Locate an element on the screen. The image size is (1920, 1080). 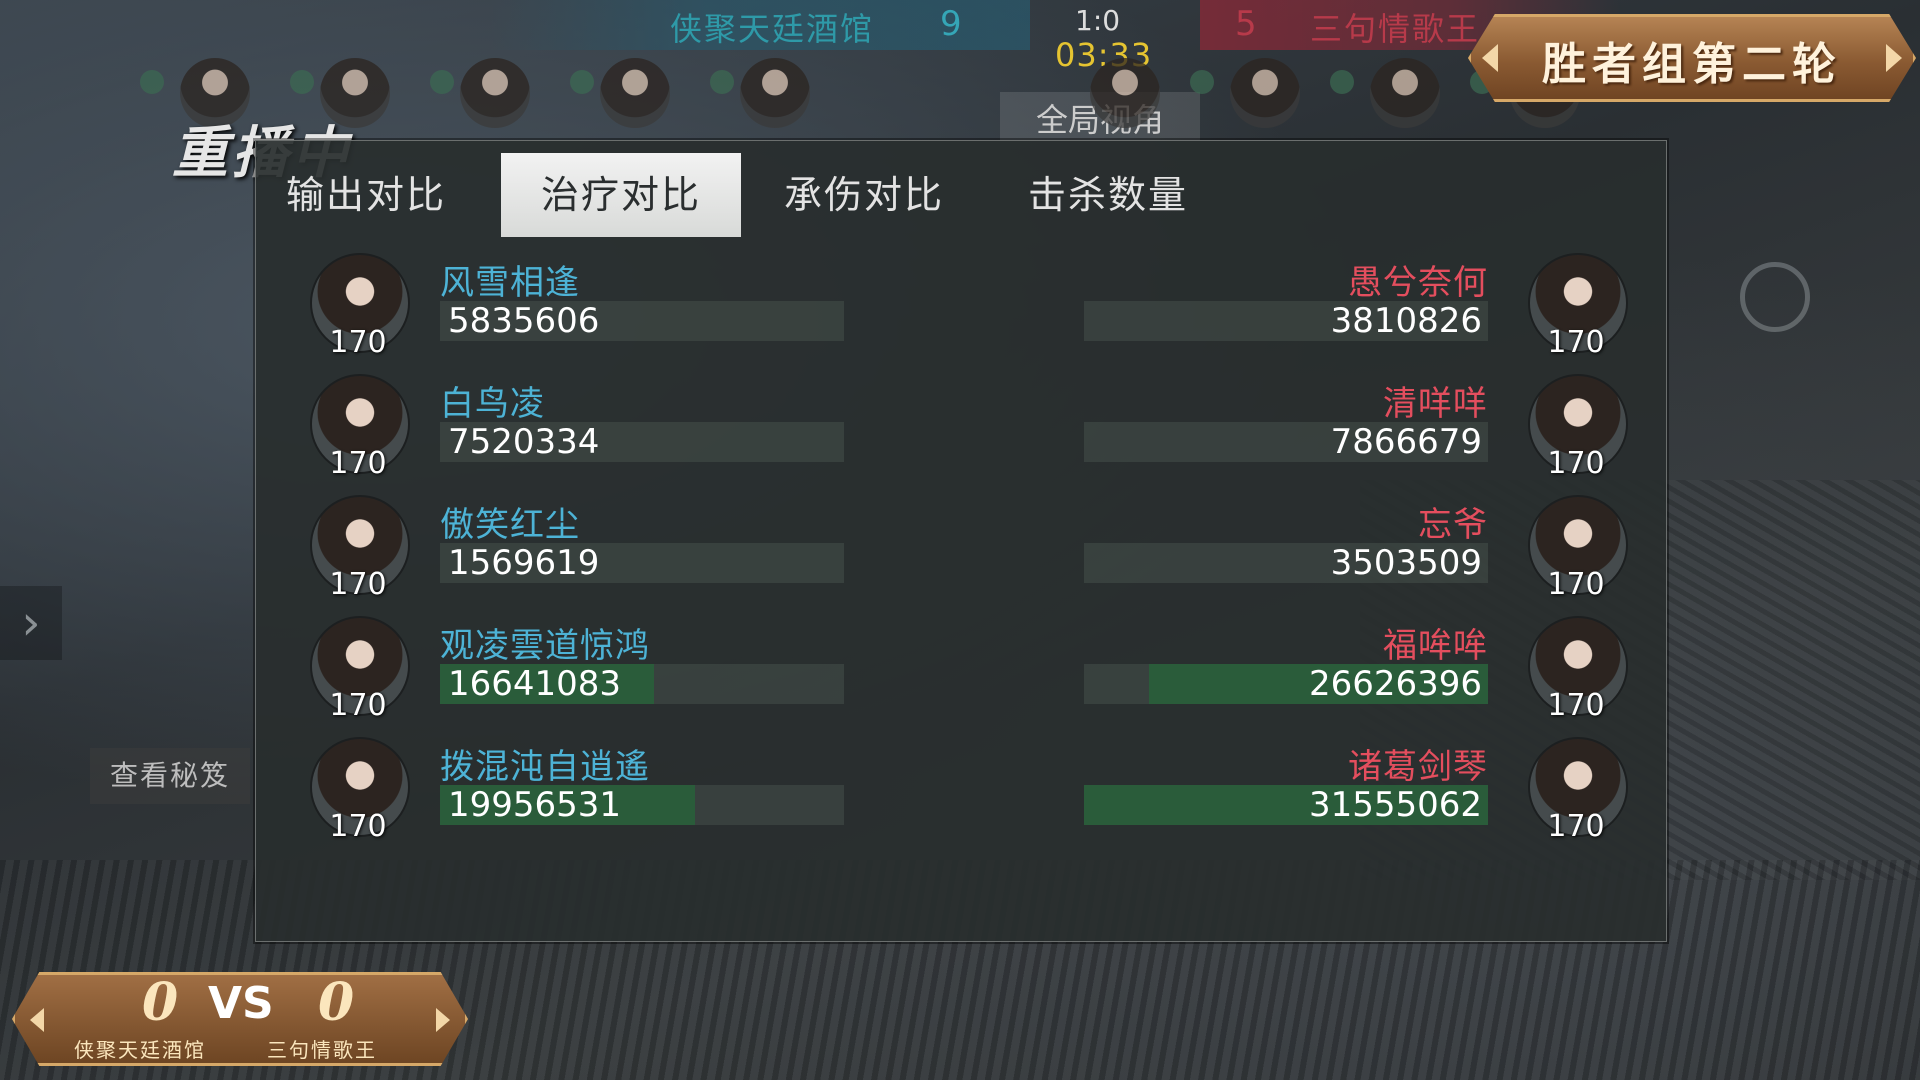
player-row: 170 拨混沌自逍遙 19956531 170 诸葛剑琴 31555062 is located at coordinates (961, 797).